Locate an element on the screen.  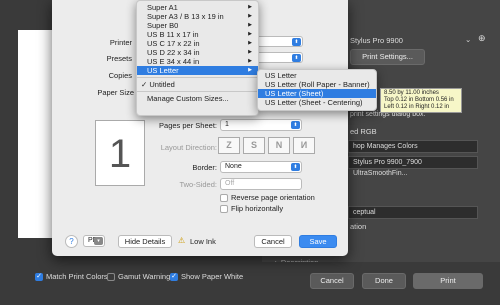
rendering-intent-select: ceptual is located at coordinates (413, 212).